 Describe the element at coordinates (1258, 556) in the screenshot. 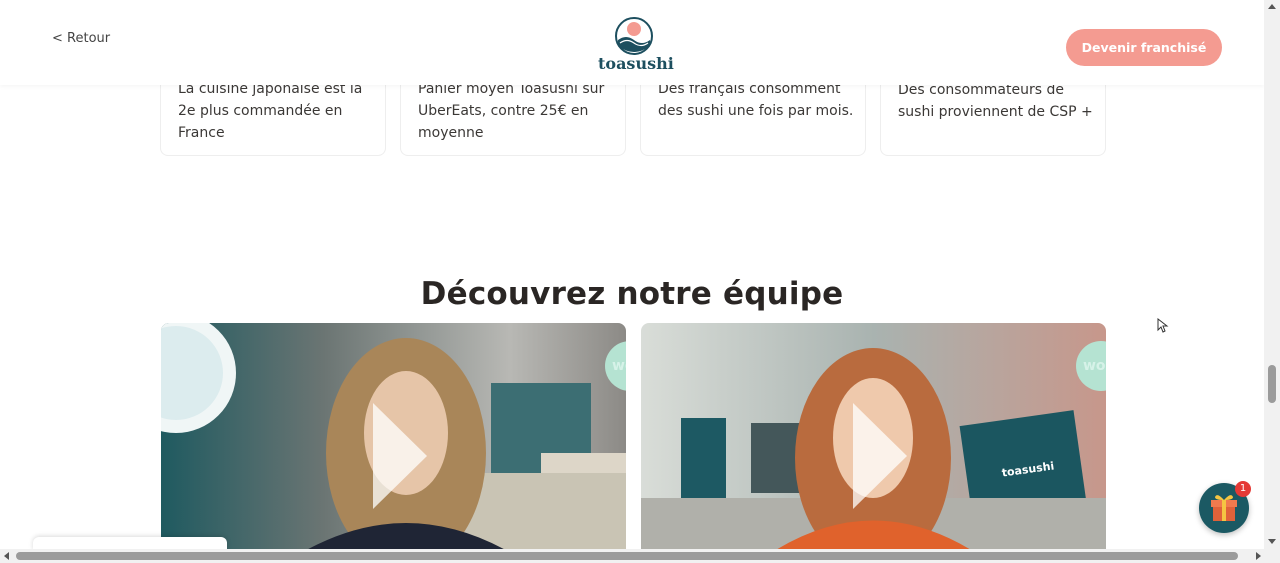

I see `scroll-right-icon` at that location.